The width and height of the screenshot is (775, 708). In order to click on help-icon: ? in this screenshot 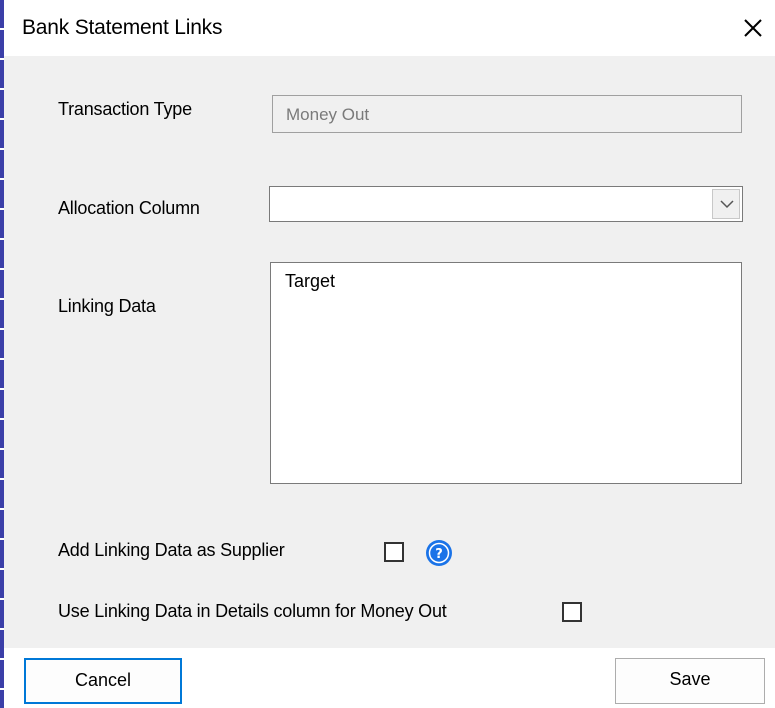, I will do `click(439, 553)`.